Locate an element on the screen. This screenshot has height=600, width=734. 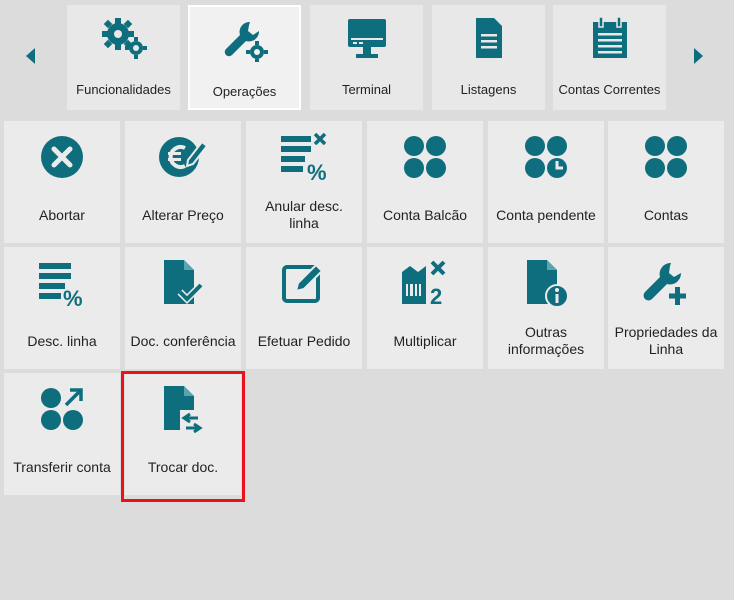
monitor-icon is located at coordinates (367, 38).